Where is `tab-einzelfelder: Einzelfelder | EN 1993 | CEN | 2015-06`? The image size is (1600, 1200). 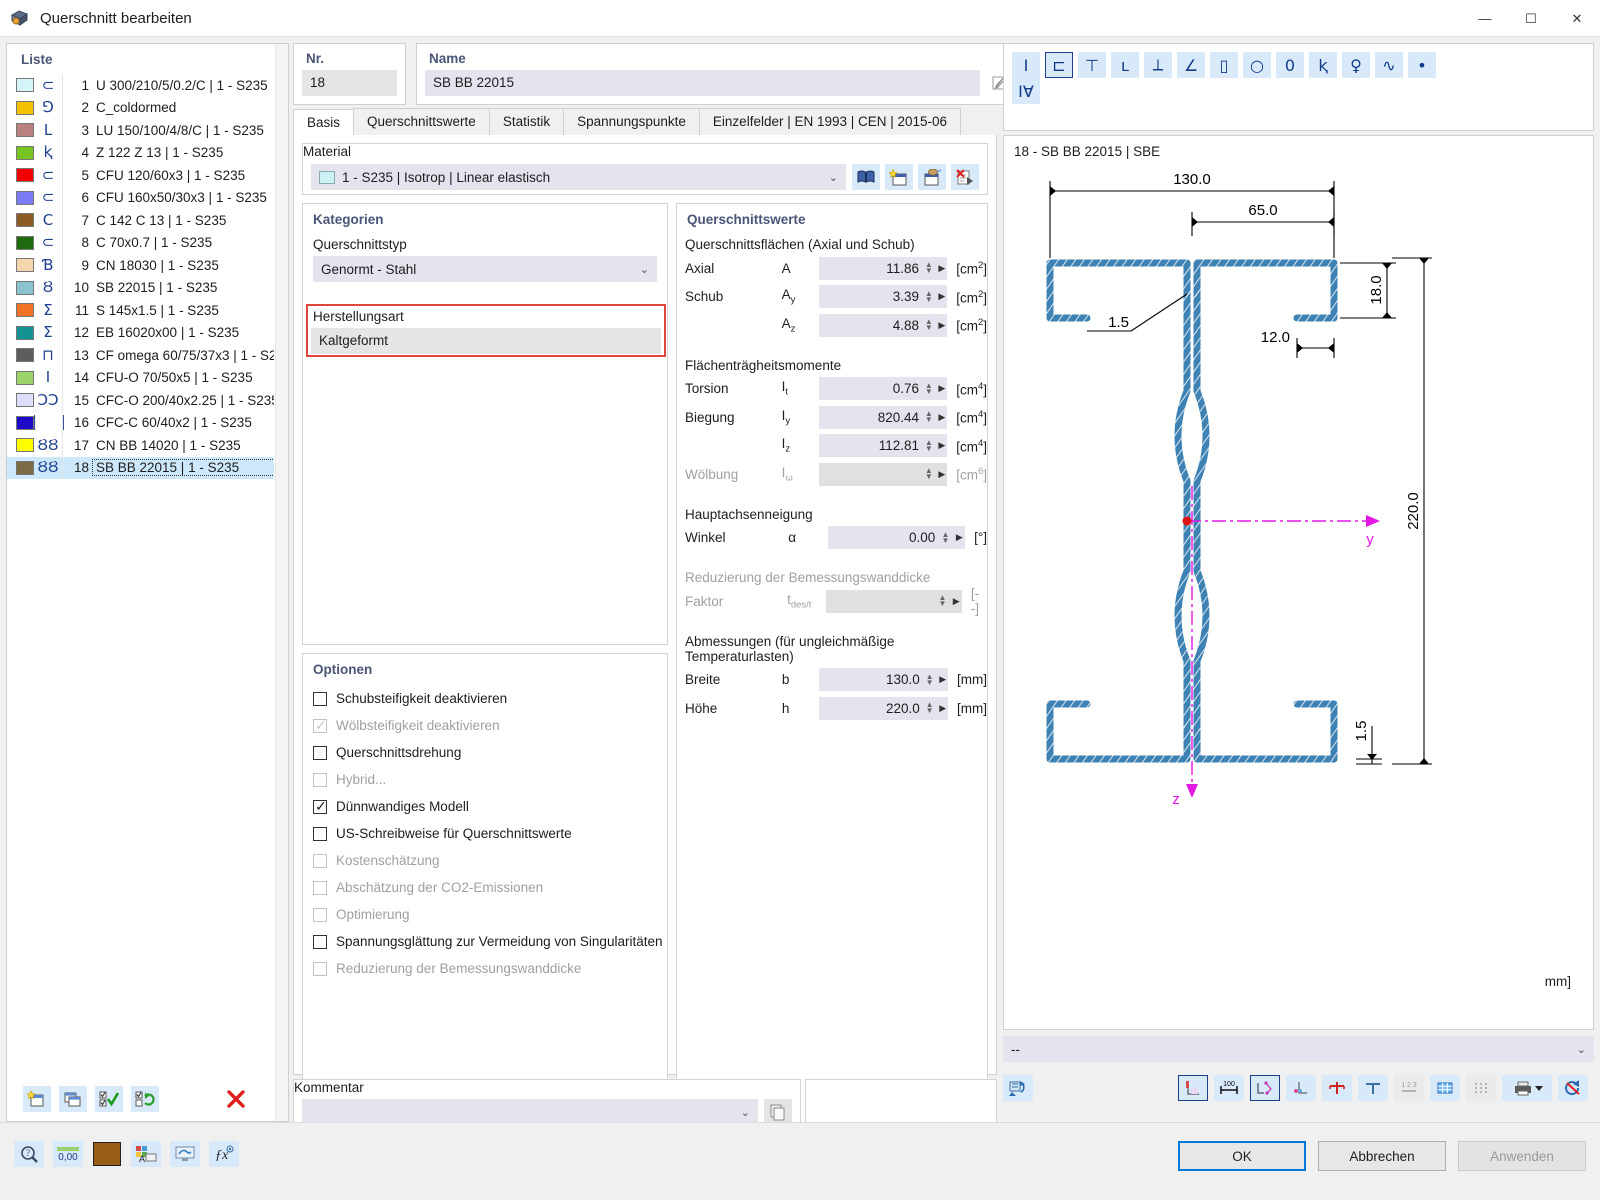 tab-einzelfelder: Einzelfelder | EN 1993 | CEN | 2015-06 is located at coordinates (830, 121).